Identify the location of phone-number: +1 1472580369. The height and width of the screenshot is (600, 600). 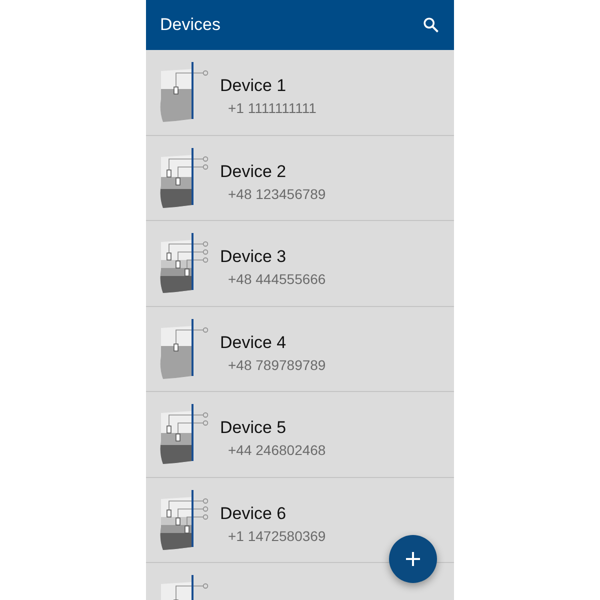
(277, 536).